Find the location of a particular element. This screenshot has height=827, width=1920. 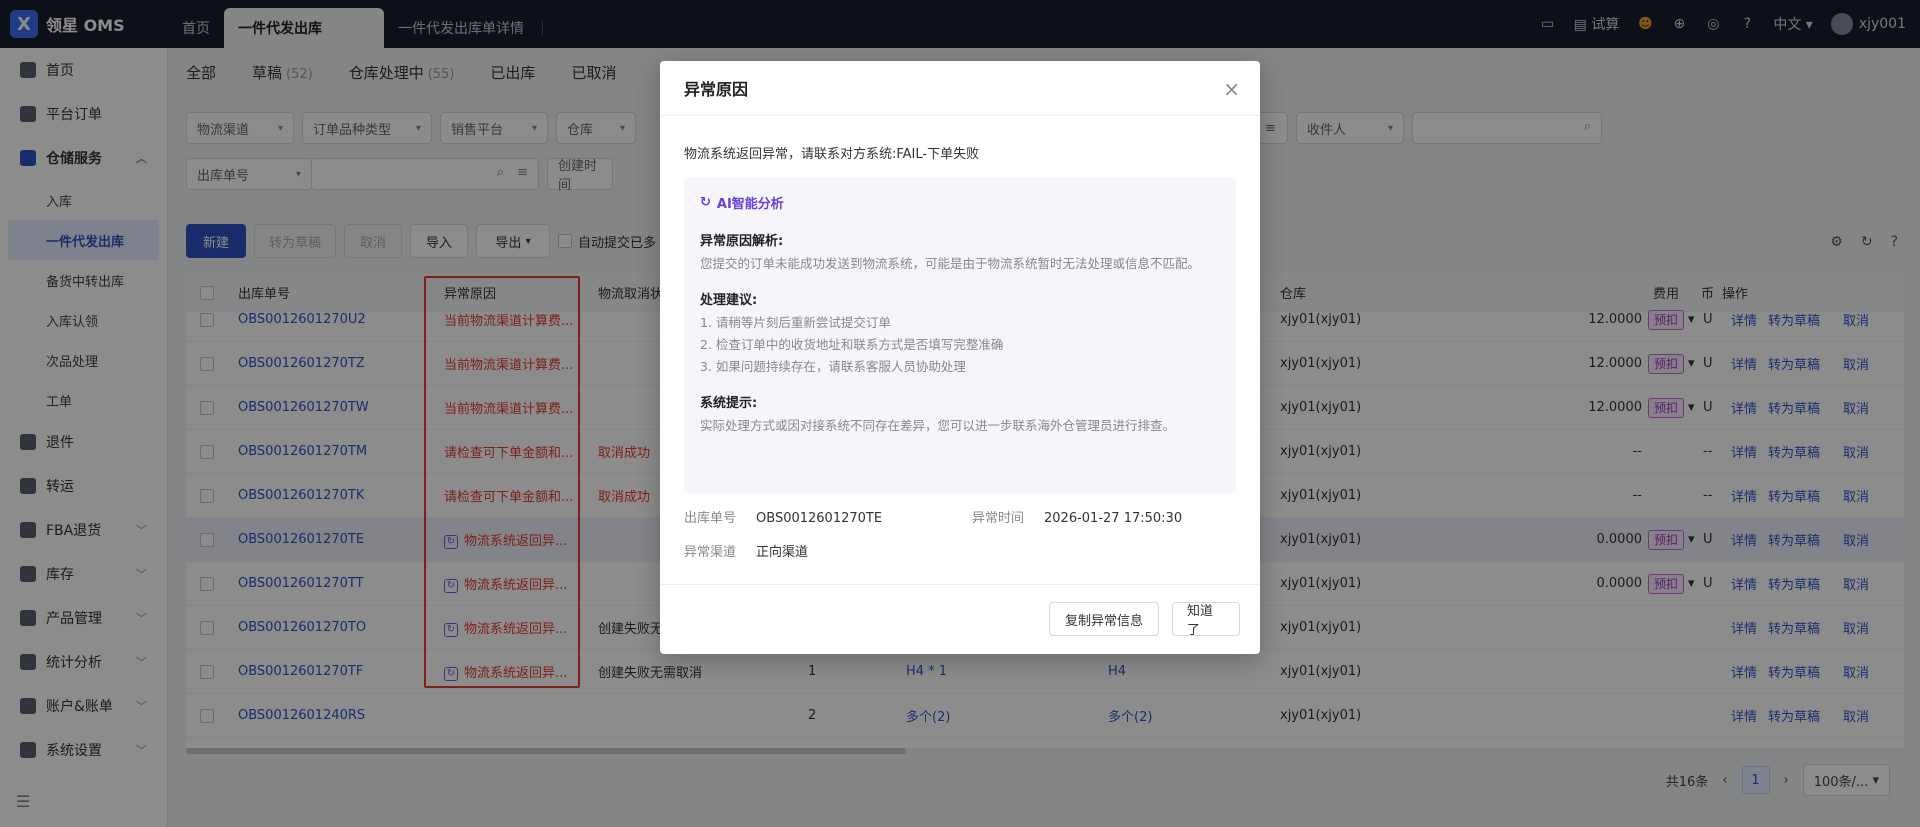

dialog-footer: 复制异常信息 知道了 is located at coordinates (960, 619).